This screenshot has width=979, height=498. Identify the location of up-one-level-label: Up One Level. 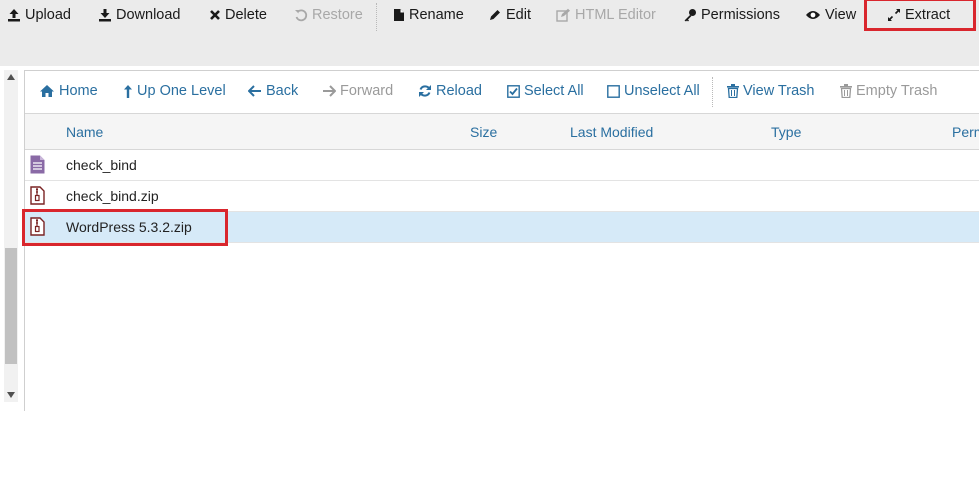
(181, 91).